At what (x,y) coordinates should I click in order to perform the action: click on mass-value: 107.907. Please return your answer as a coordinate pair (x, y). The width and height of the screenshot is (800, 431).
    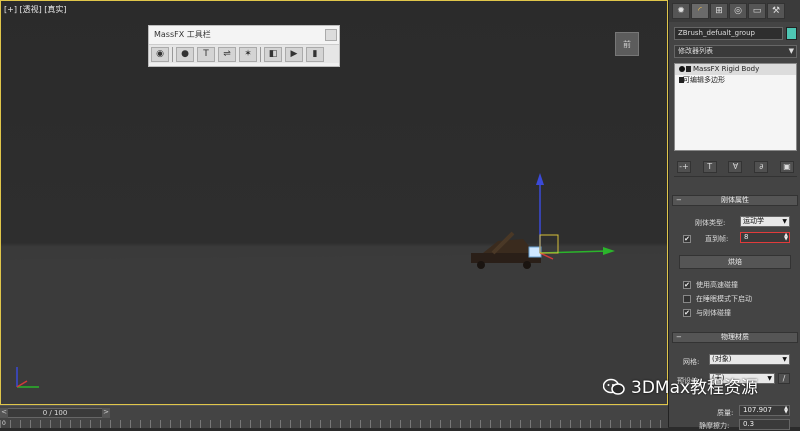
    Looking at the image, I should click on (757, 410).